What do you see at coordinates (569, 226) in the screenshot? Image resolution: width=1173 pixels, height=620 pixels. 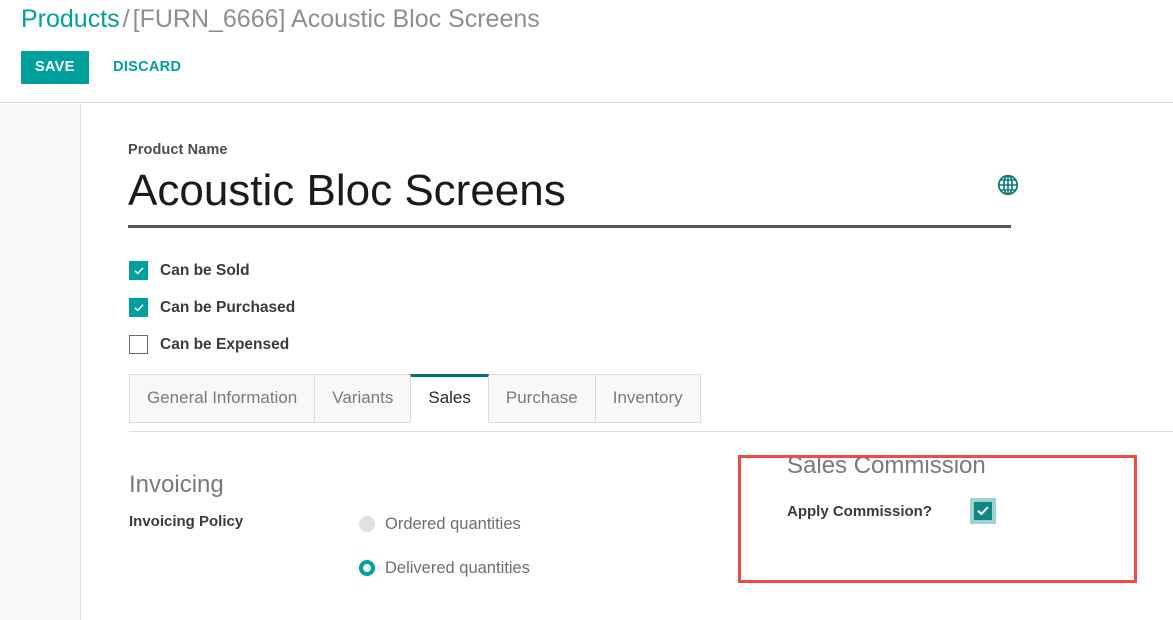 I see `product-name-underline` at bounding box center [569, 226].